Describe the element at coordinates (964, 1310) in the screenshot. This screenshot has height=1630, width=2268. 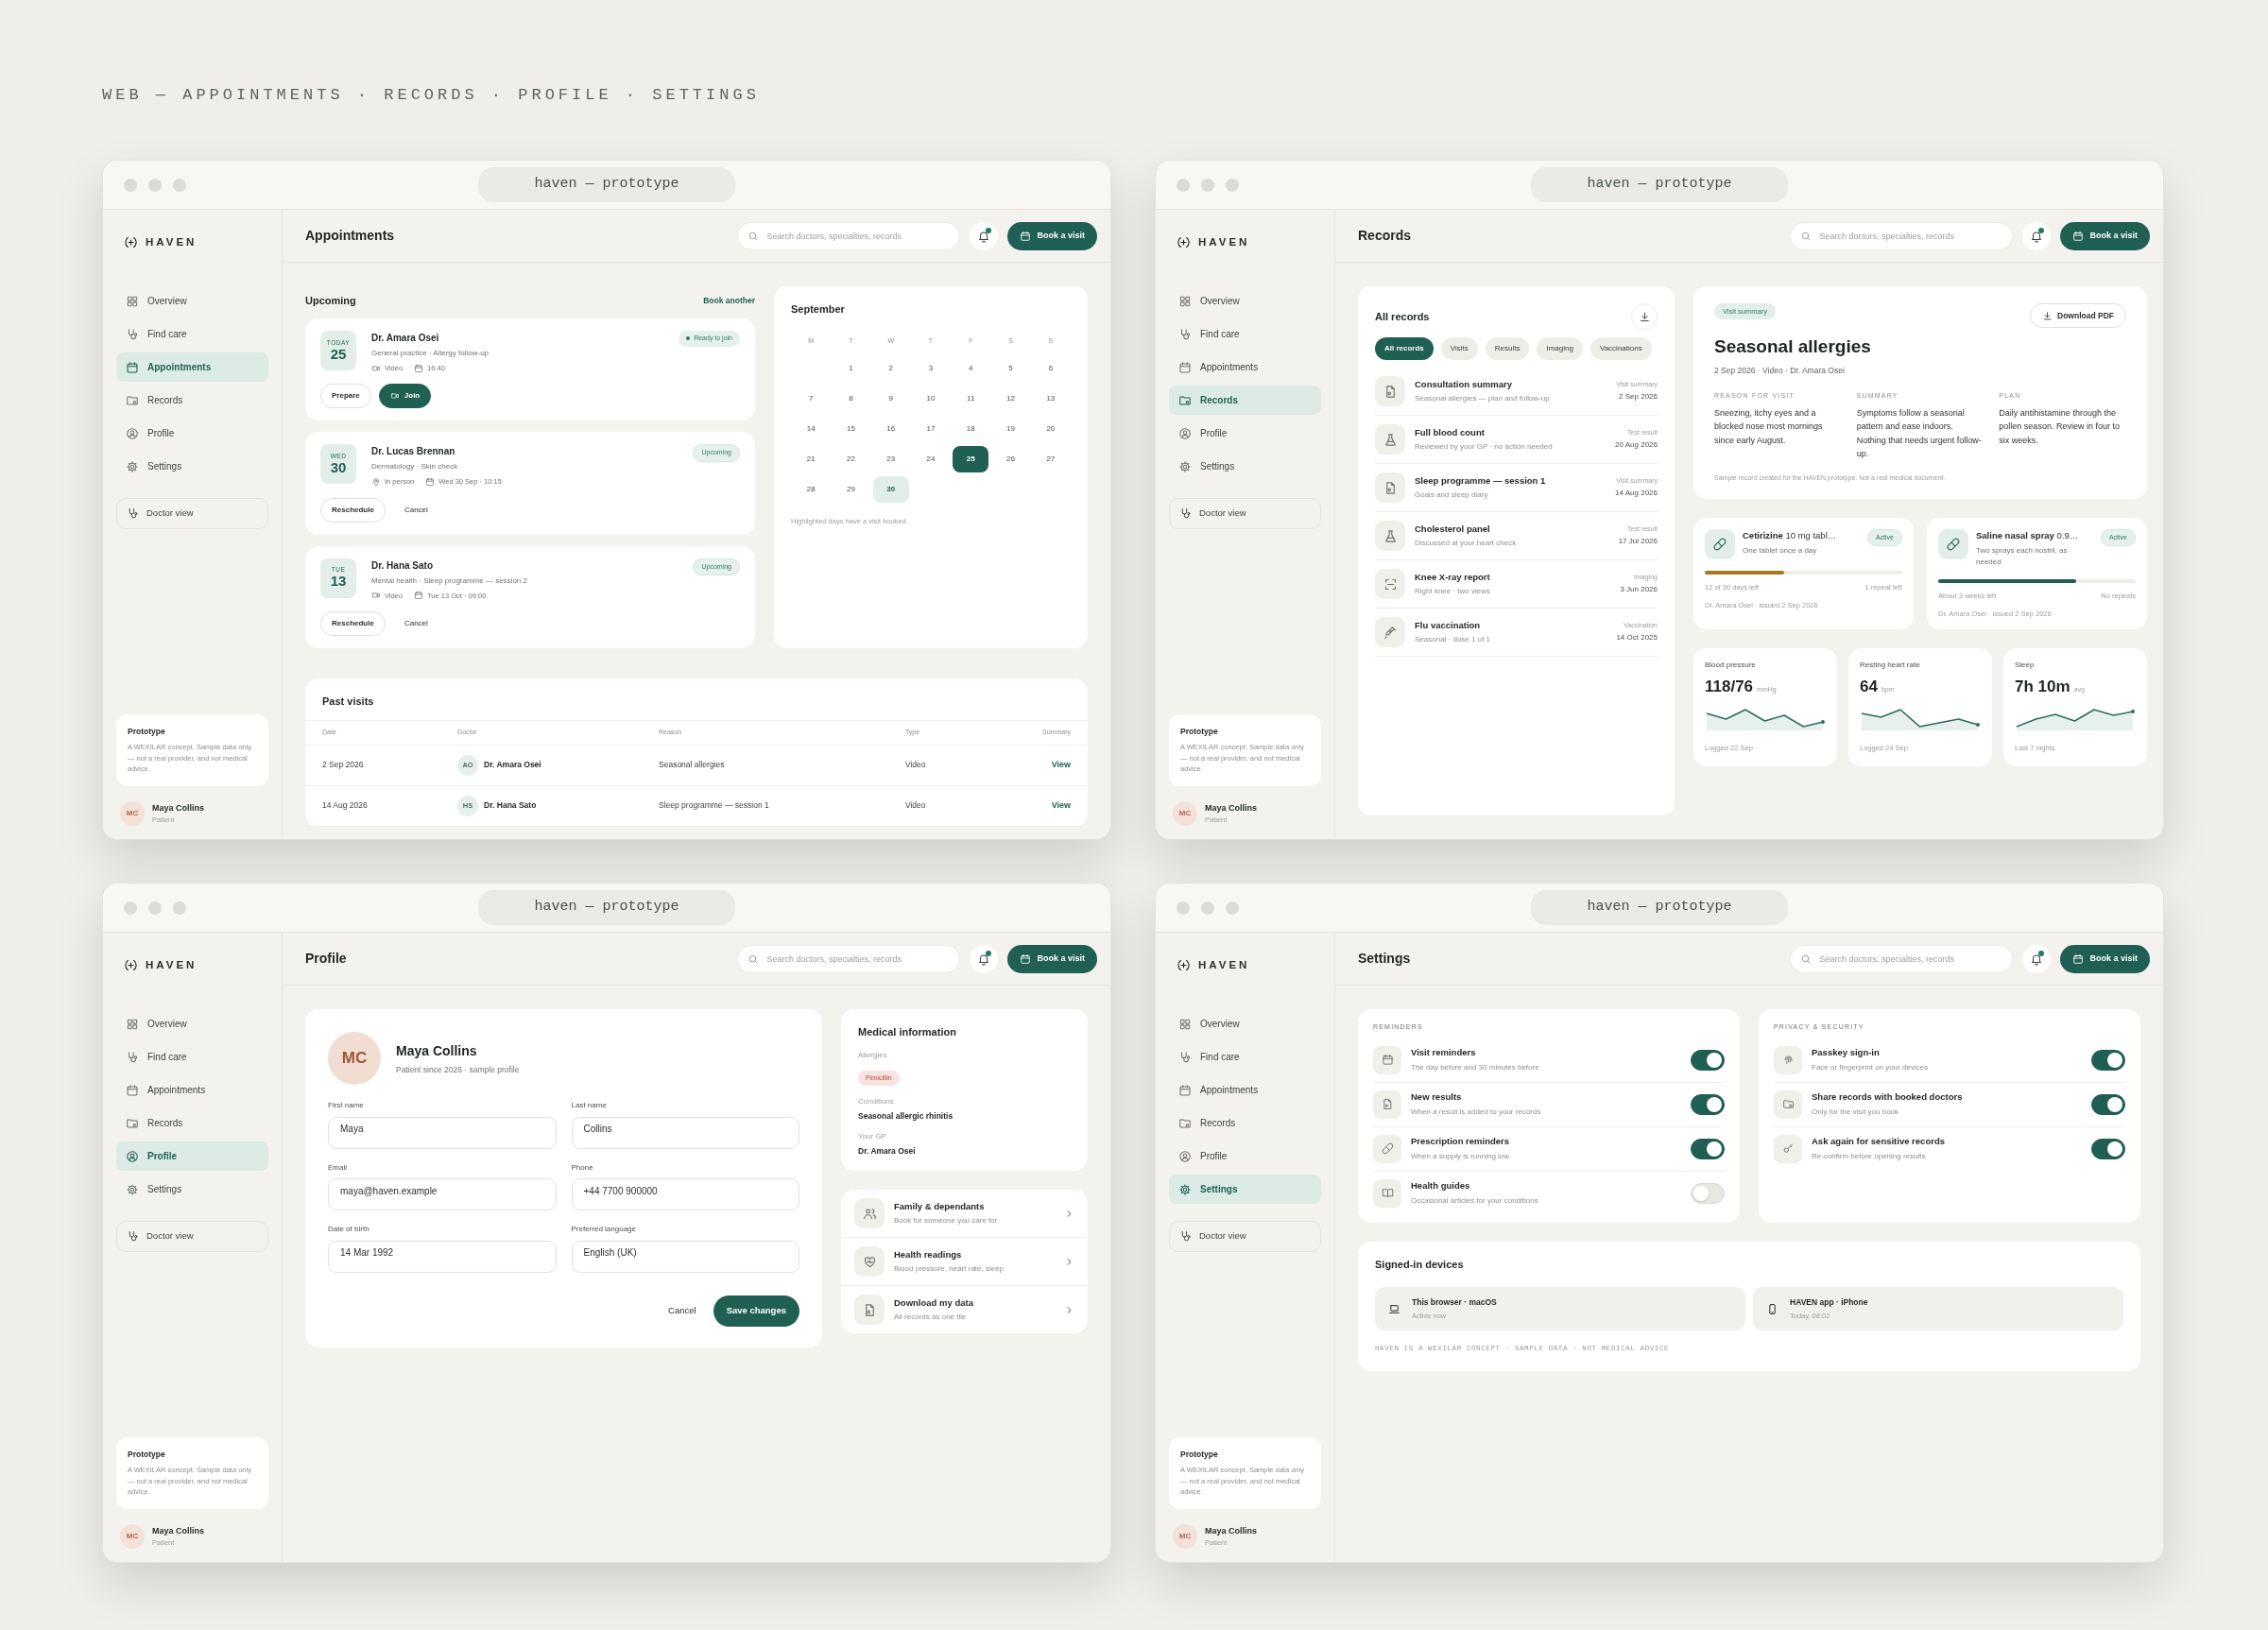
I see `menu-row: Download my data All records as one file` at that location.